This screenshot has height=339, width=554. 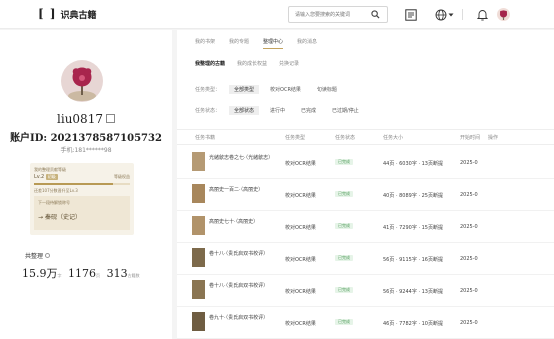 What do you see at coordinates (277, 14) in the screenshot?
I see `top-bar: [ ] 识典古籍` at bounding box center [277, 14].